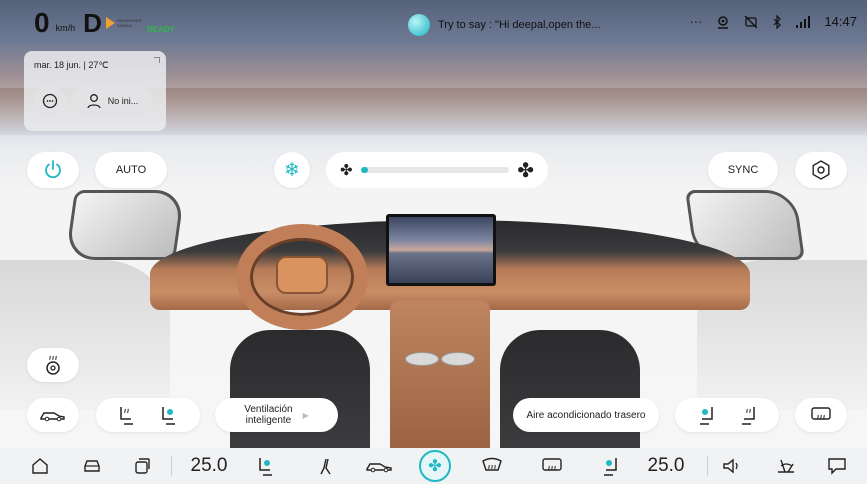  What do you see at coordinates (751, 22) in the screenshot?
I see `device-off-icon` at bounding box center [751, 22].